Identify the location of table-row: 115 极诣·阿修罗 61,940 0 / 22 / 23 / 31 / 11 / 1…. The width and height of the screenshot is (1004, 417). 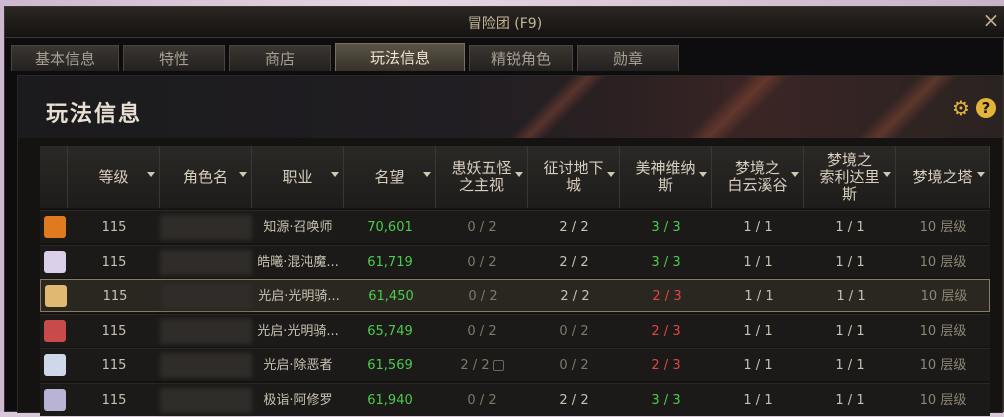
(515, 399).